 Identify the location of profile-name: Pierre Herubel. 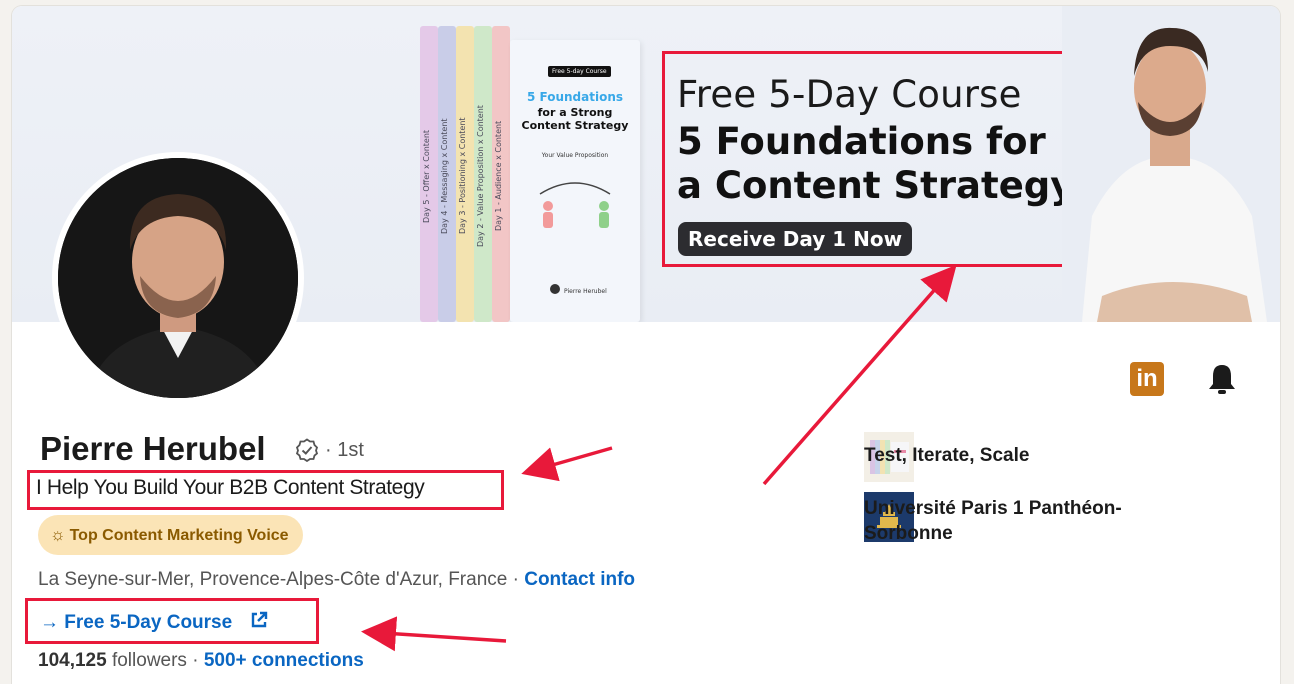
(153, 448).